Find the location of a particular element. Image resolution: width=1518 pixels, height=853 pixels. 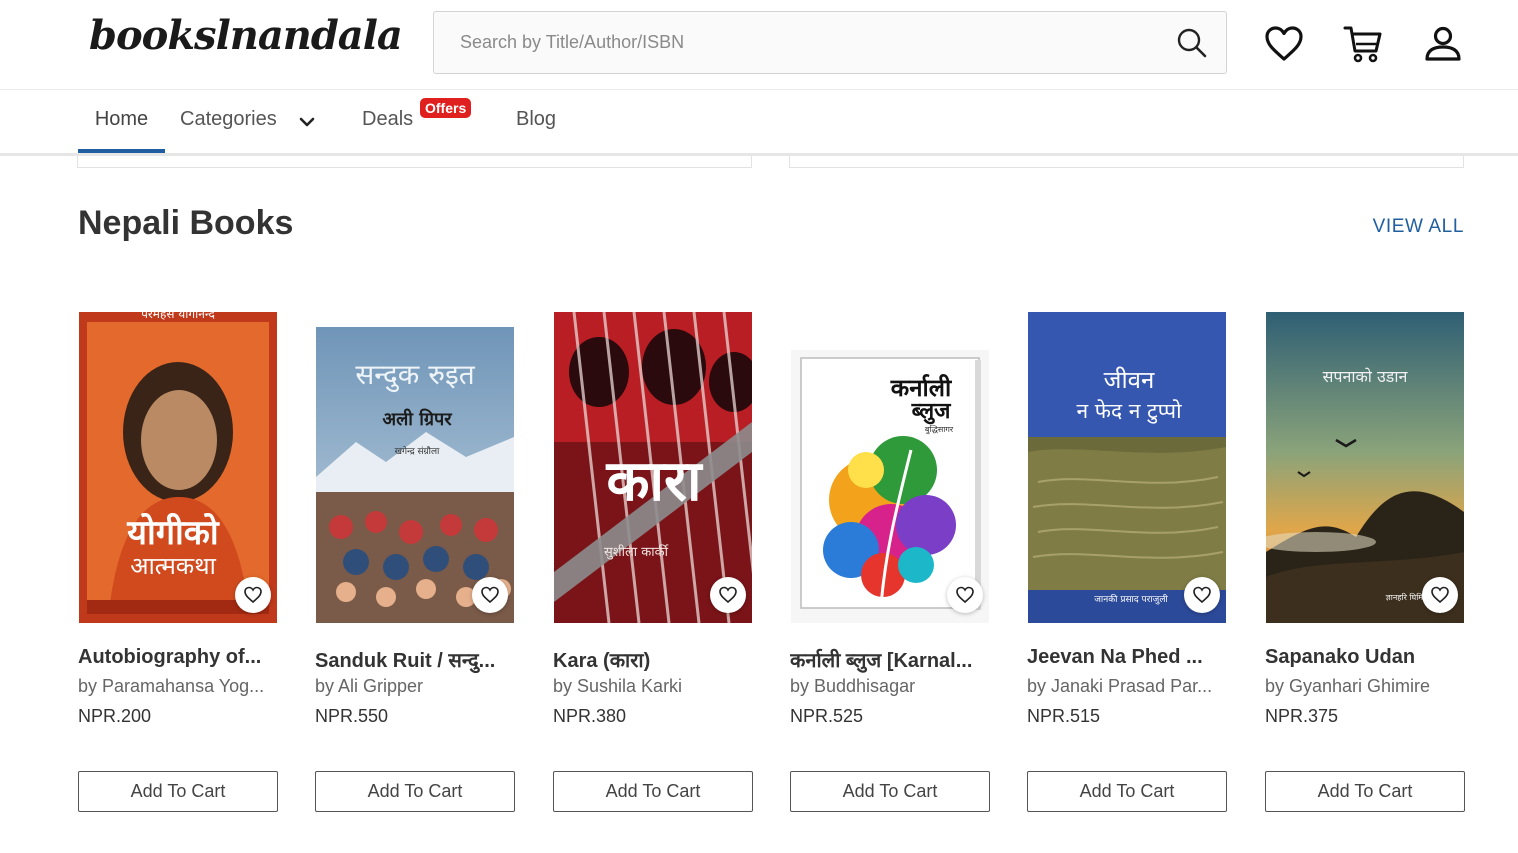

product-price: NPR.550 is located at coordinates (352, 716).